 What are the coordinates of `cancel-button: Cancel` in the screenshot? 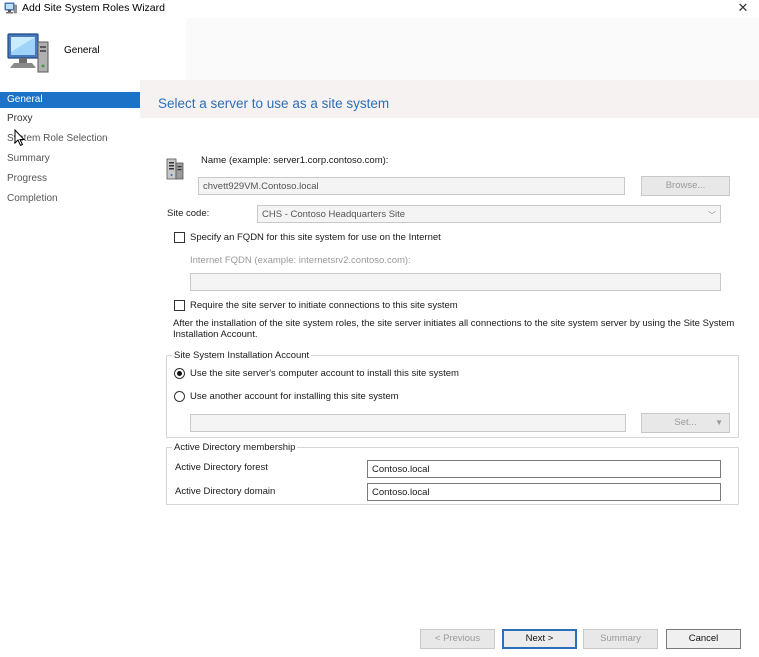 It's located at (703, 639).